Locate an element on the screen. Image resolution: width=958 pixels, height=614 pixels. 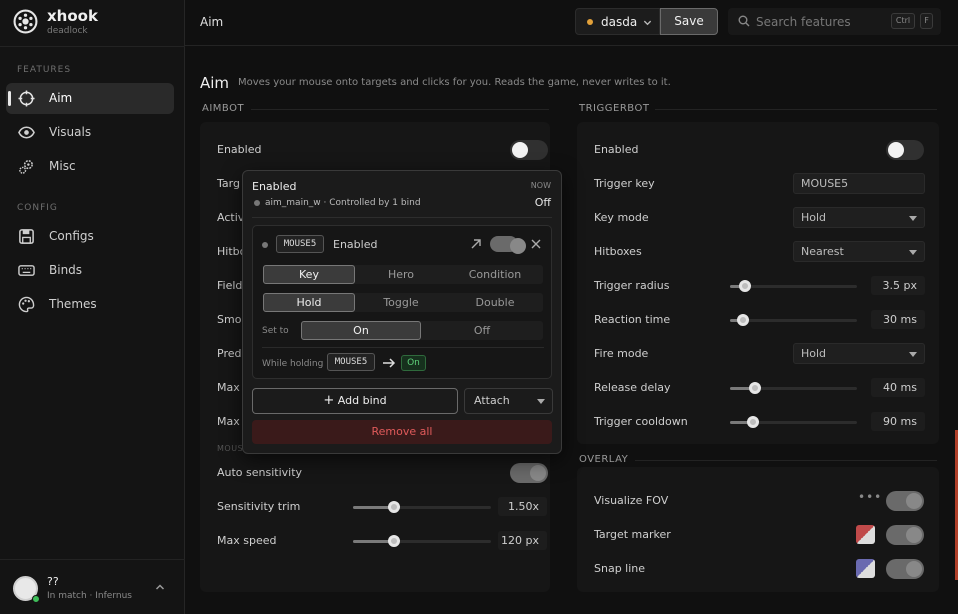
current-state: Off is located at coordinates (542, 202).